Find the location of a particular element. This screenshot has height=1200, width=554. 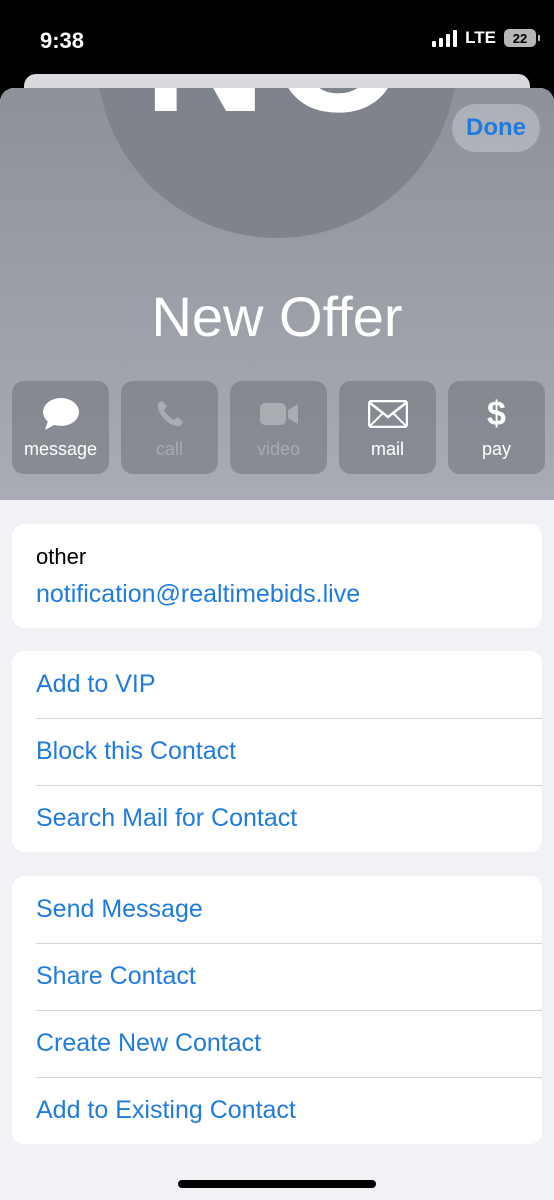

pay-action-button: $ pay is located at coordinates (496, 427).